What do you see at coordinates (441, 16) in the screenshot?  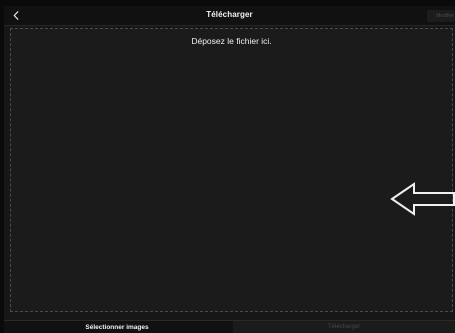 I see `modify-button: Modifier` at bounding box center [441, 16].